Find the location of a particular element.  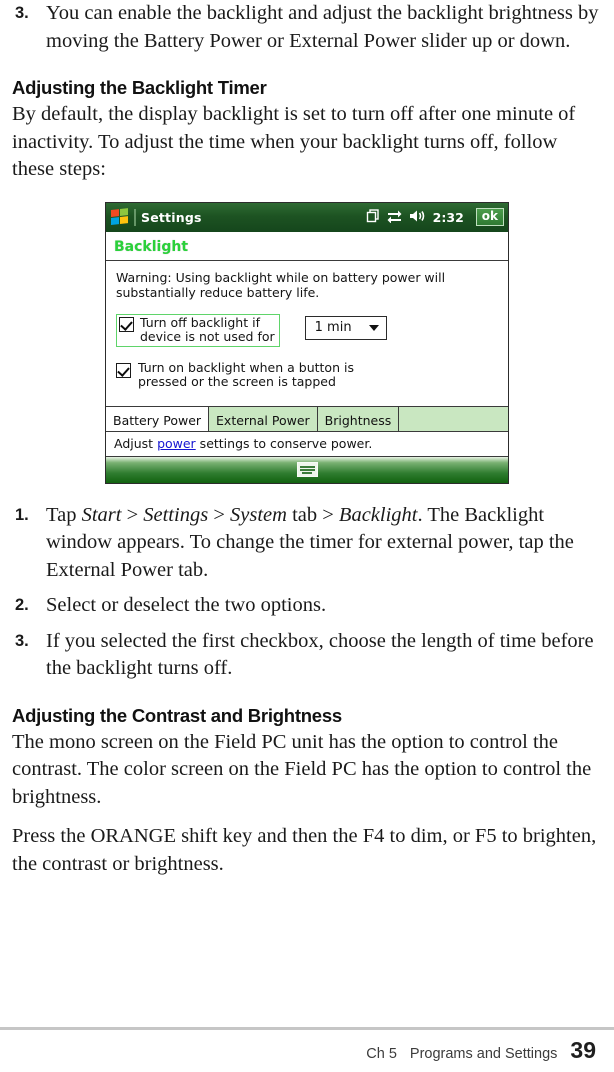

power-link: power is located at coordinates (176, 443).